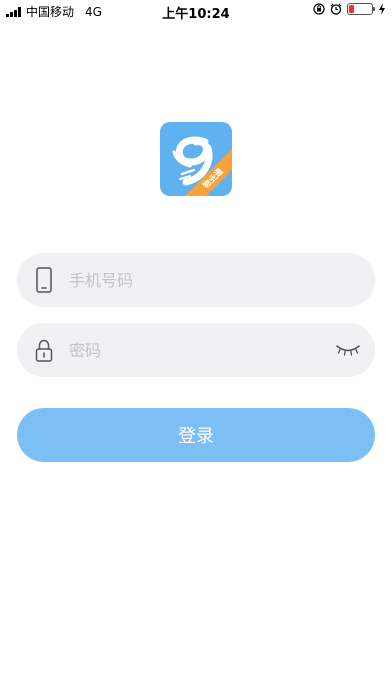  I want to click on phone-icon, so click(44, 280).